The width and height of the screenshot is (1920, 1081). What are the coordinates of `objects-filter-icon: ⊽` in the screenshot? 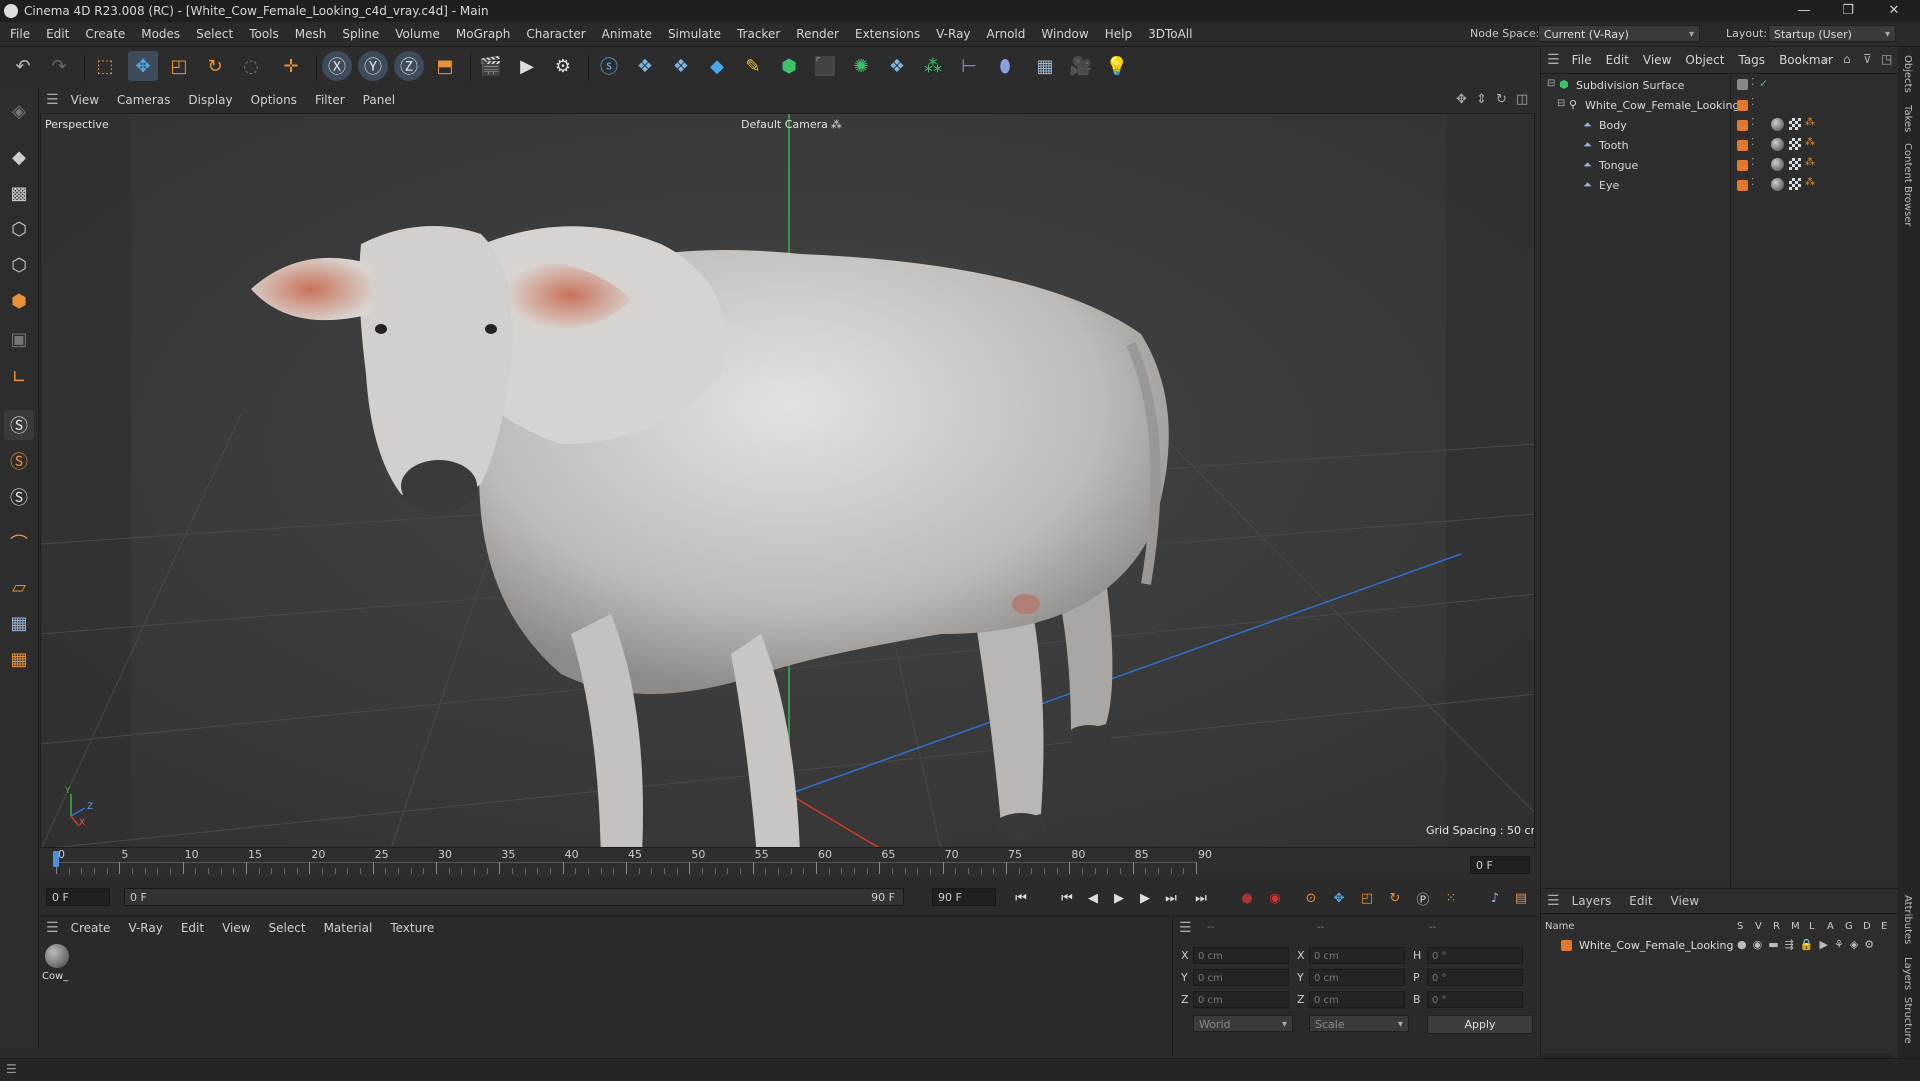 It's located at (1867, 59).